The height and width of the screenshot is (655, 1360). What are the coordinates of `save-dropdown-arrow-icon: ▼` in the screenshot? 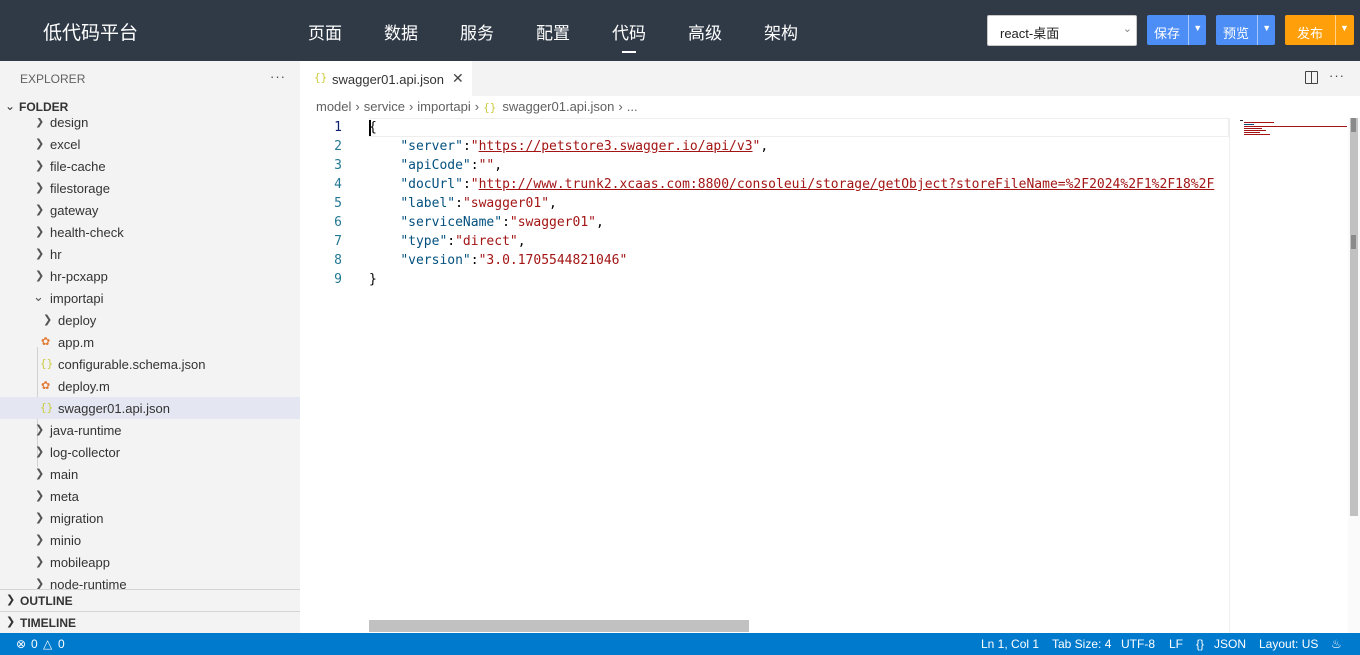 It's located at (1197, 30).